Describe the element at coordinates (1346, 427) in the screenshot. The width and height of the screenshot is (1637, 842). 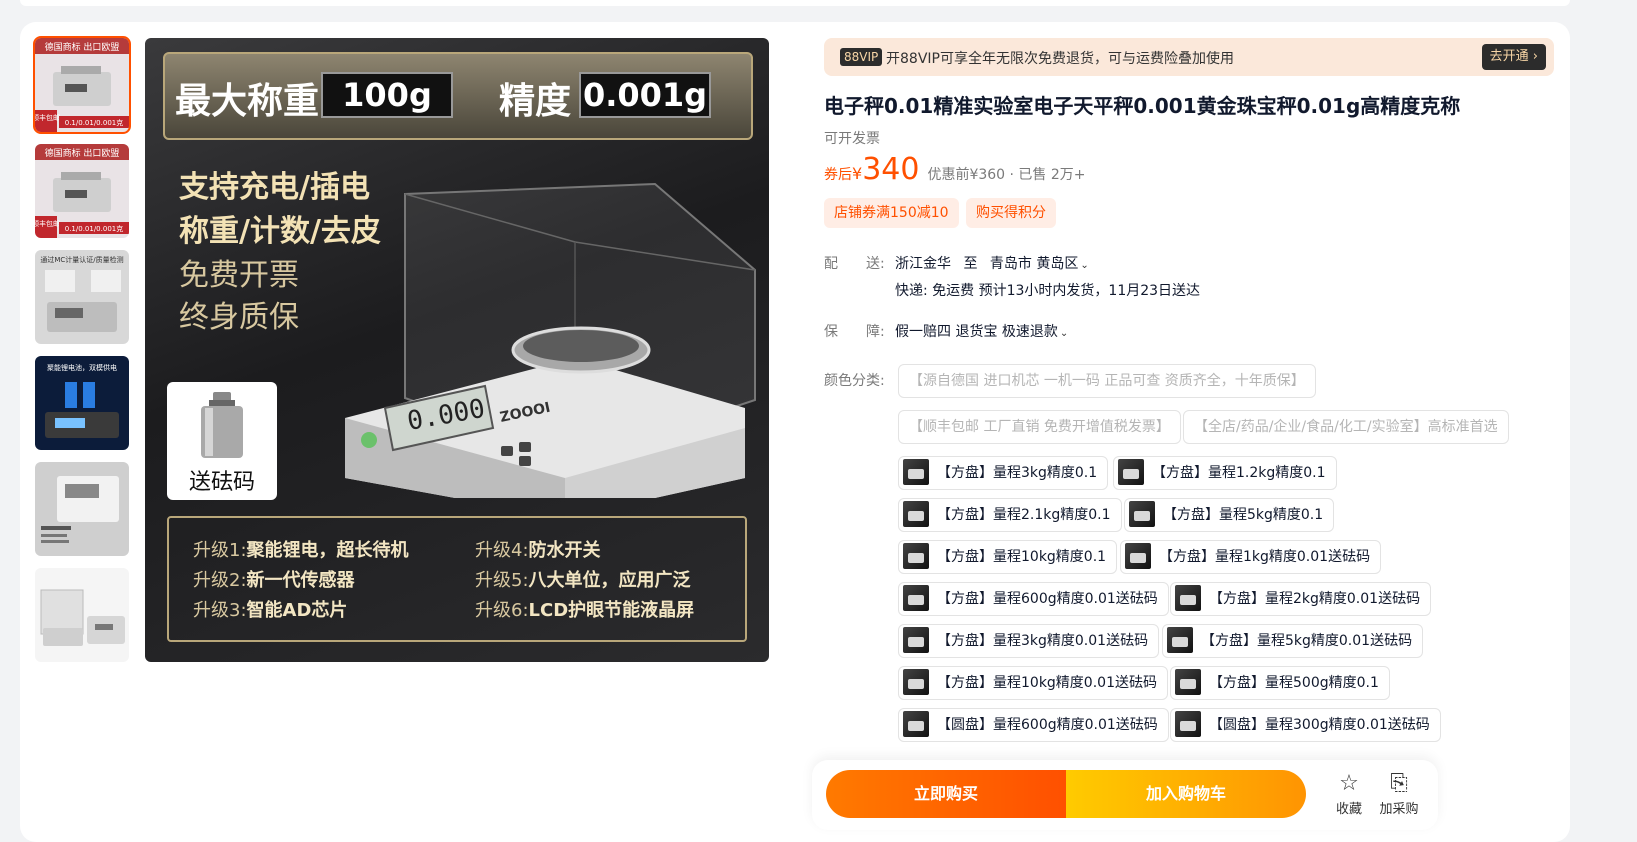
I see `sku-option-text: 【全店/药品/企业/食品/化工/实验室】高标准首选` at that location.